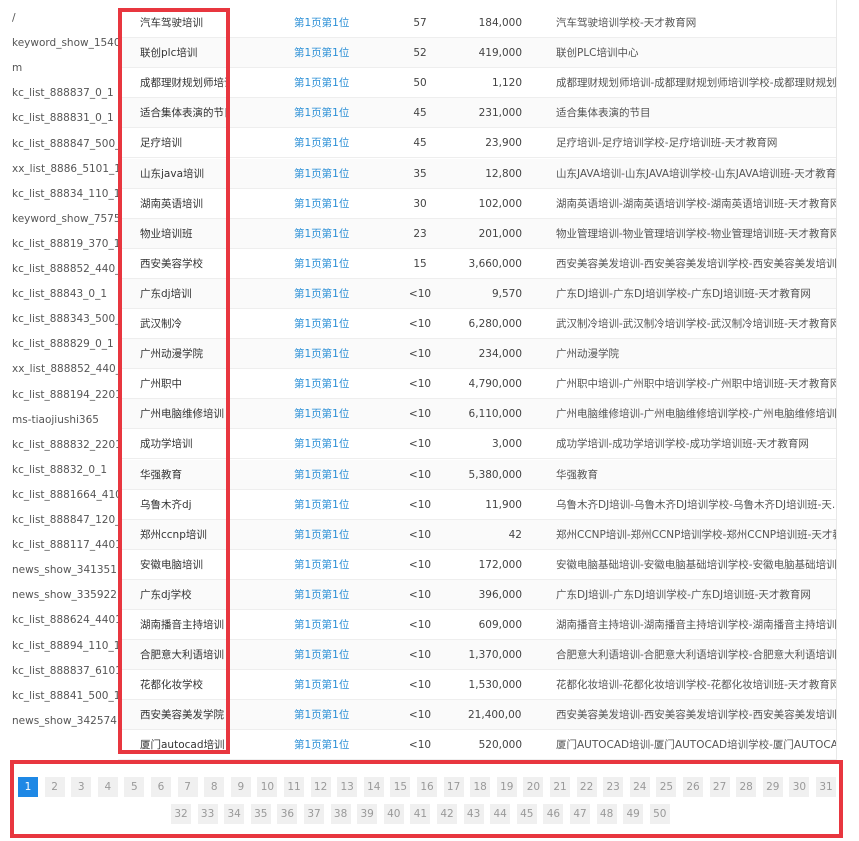 The height and width of the screenshot is (841, 859). What do you see at coordinates (214, 787) in the screenshot?
I see `page-button-8: 8` at bounding box center [214, 787].